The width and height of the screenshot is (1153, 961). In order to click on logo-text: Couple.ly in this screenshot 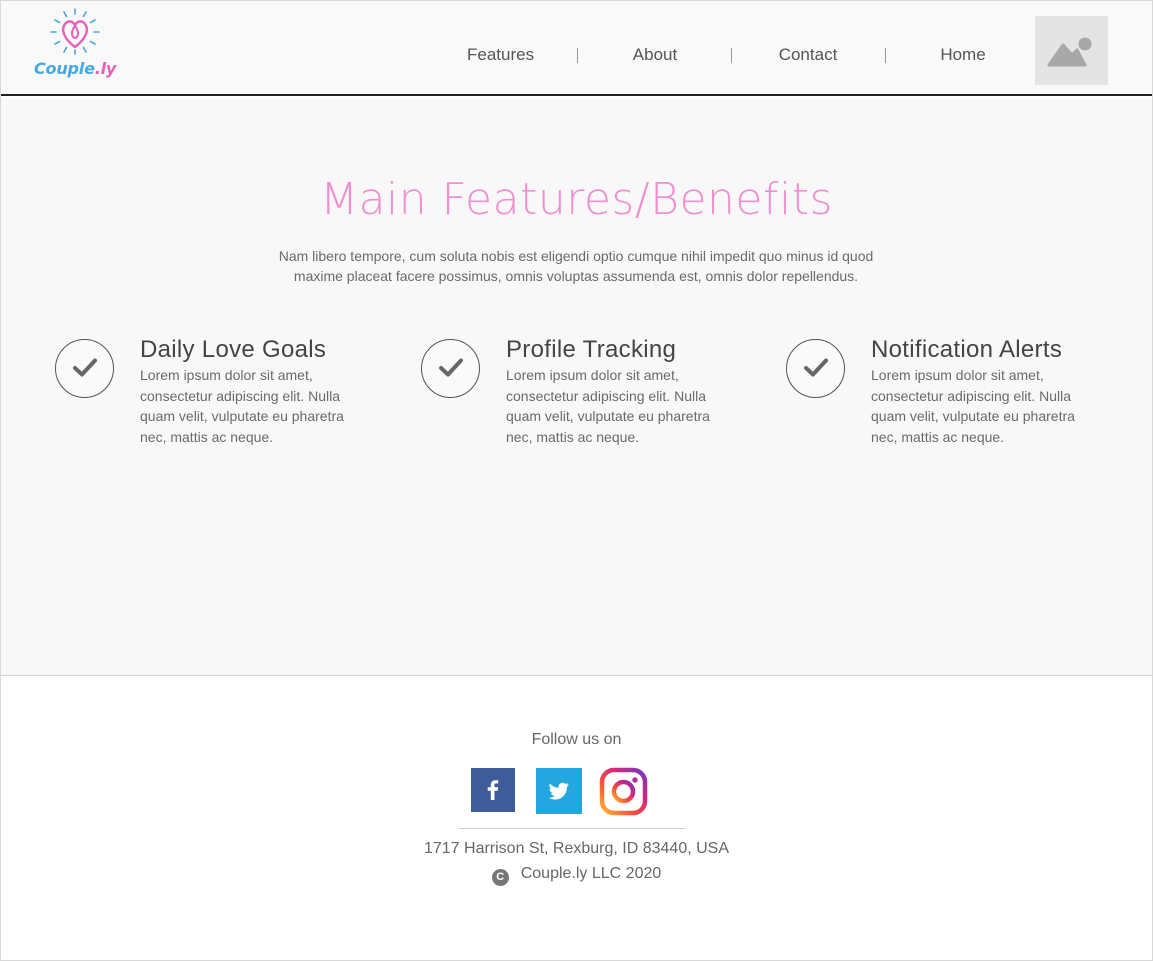, I will do `click(75, 68)`.